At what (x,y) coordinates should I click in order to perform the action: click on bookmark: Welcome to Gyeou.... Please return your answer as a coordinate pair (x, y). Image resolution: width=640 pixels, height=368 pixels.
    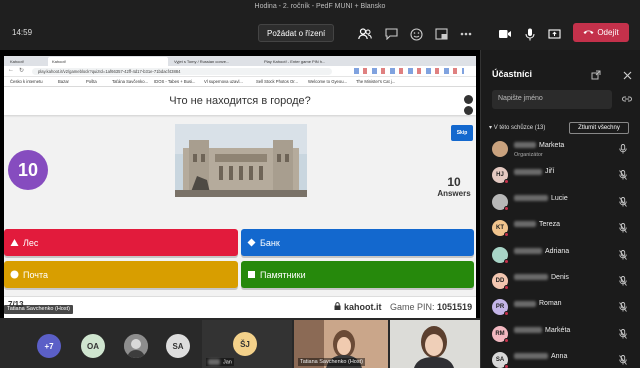
    Looking at the image, I should click on (327, 81).